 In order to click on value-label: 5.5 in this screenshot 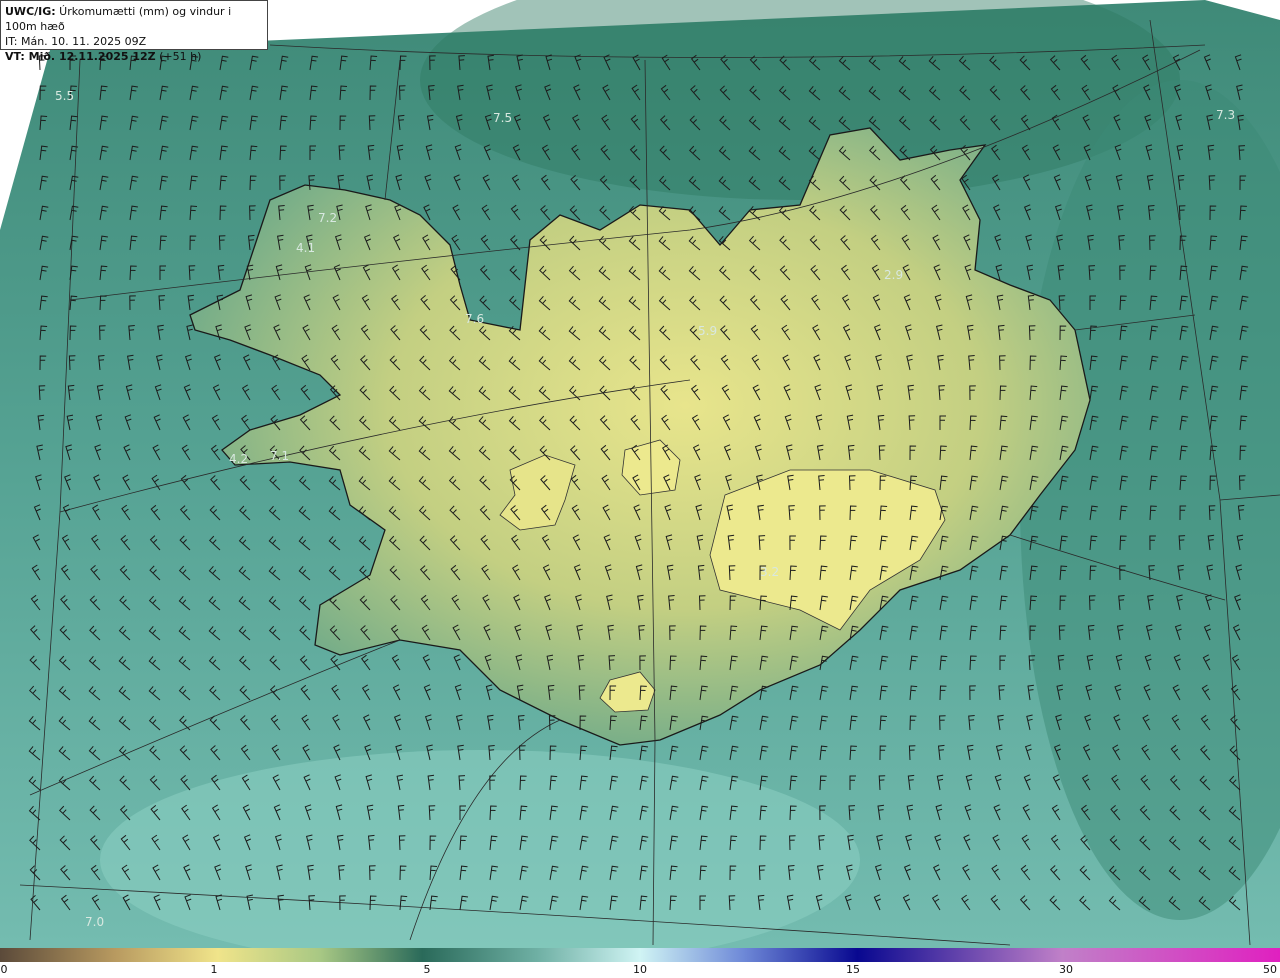, I will do `click(64, 96)`.